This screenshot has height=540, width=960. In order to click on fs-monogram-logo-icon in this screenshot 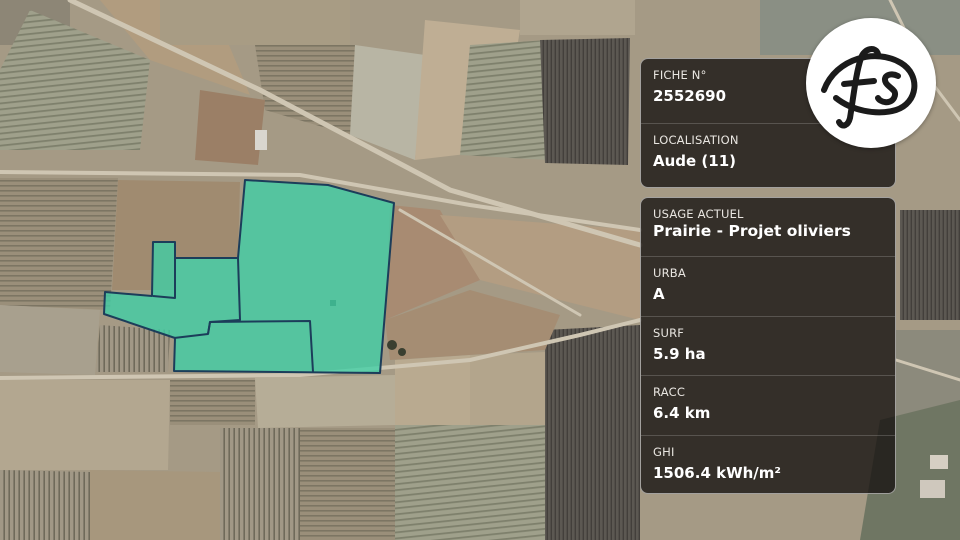, I will do `click(869, 87)`.